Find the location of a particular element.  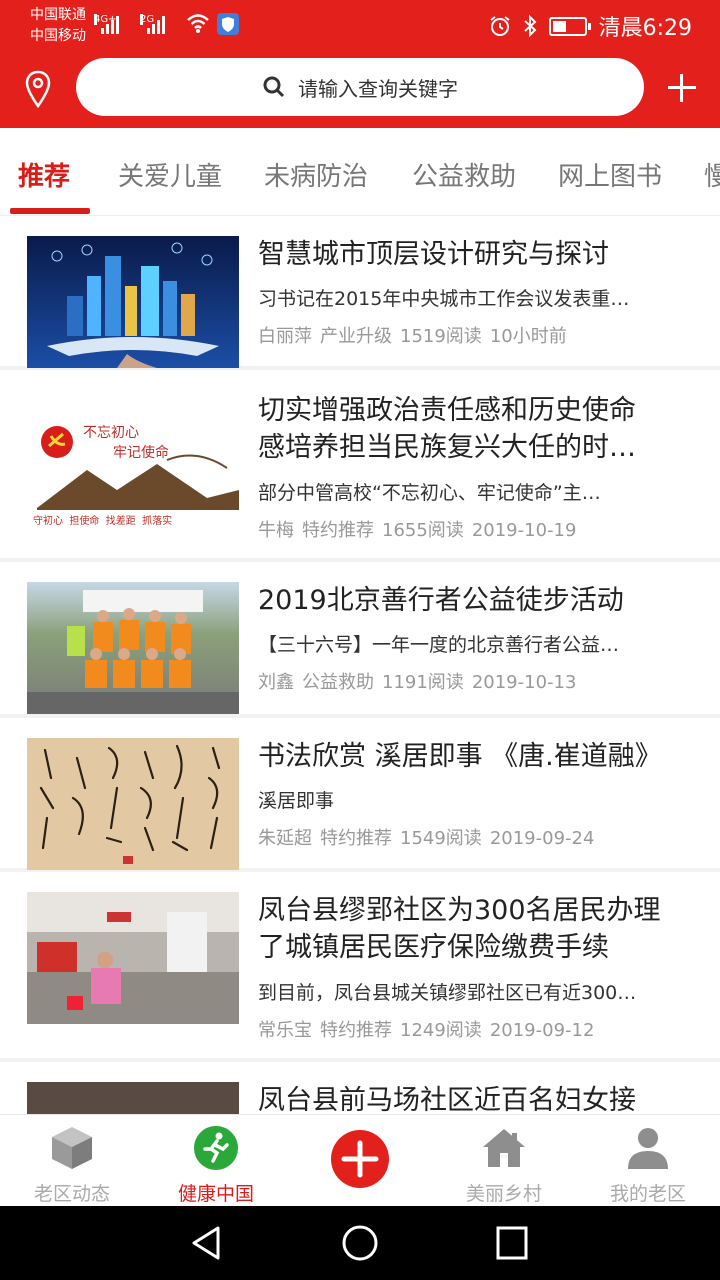

add-icon is located at coordinates (360, 1159).